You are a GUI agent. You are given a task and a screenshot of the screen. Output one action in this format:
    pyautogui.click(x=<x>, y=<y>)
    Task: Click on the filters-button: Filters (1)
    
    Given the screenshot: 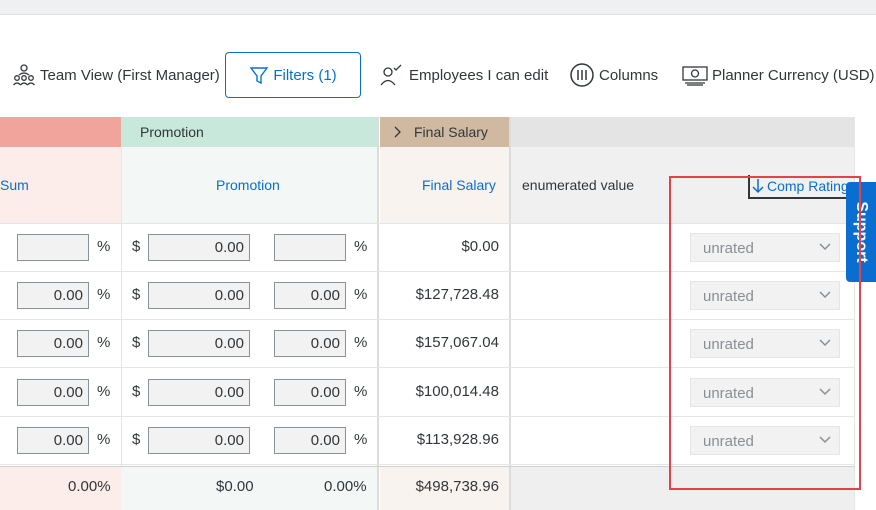 What is the action you would take?
    pyautogui.click(x=293, y=75)
    